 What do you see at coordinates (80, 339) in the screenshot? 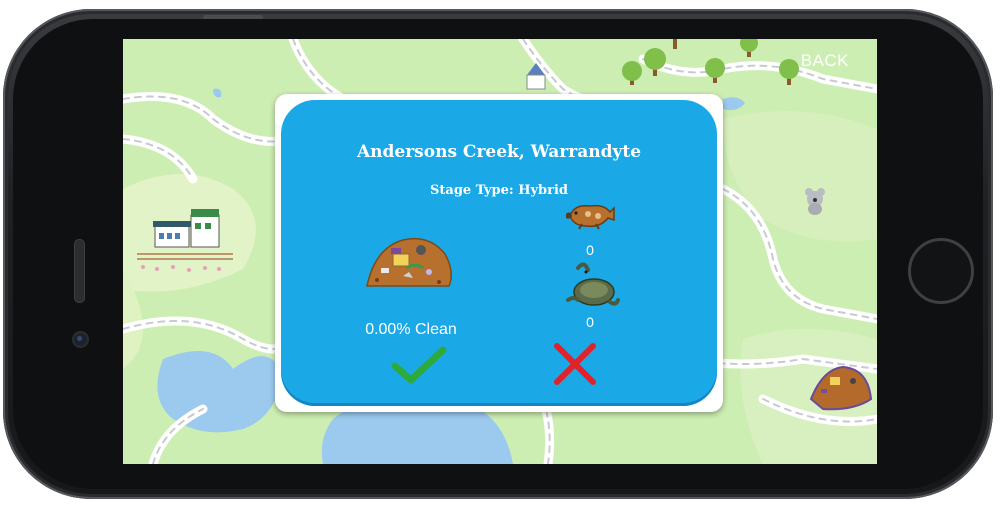
I see `front-camera` at bounding box center [80, 339].